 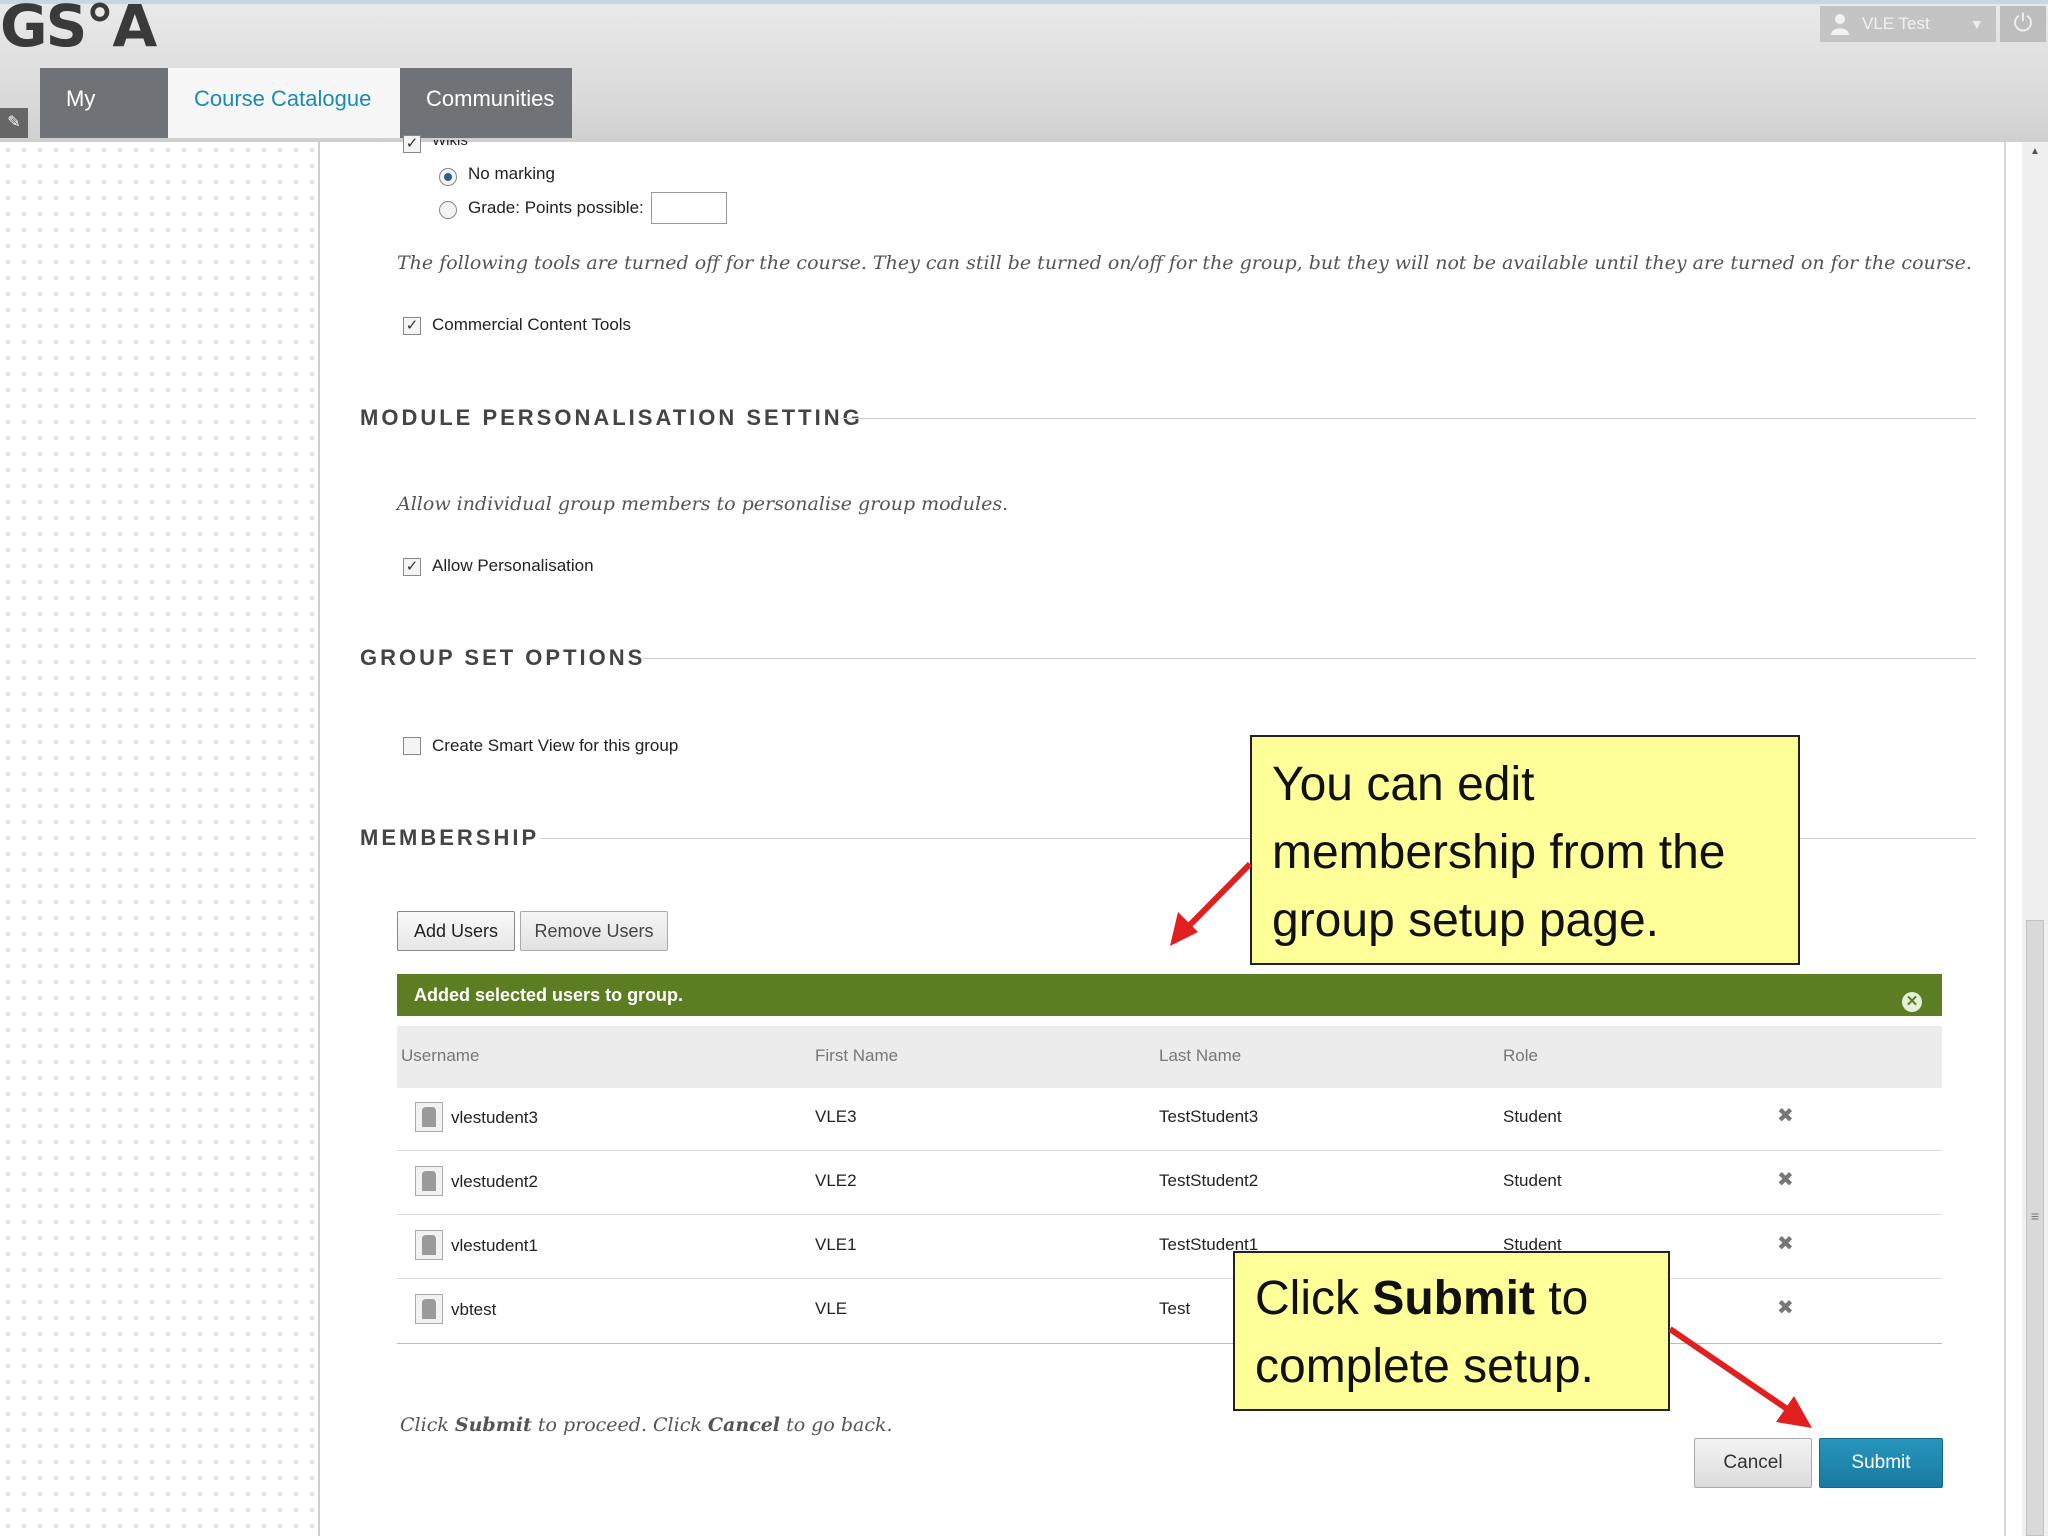 I want to click on arrow-head-membership, so click(x=1184, y=929).